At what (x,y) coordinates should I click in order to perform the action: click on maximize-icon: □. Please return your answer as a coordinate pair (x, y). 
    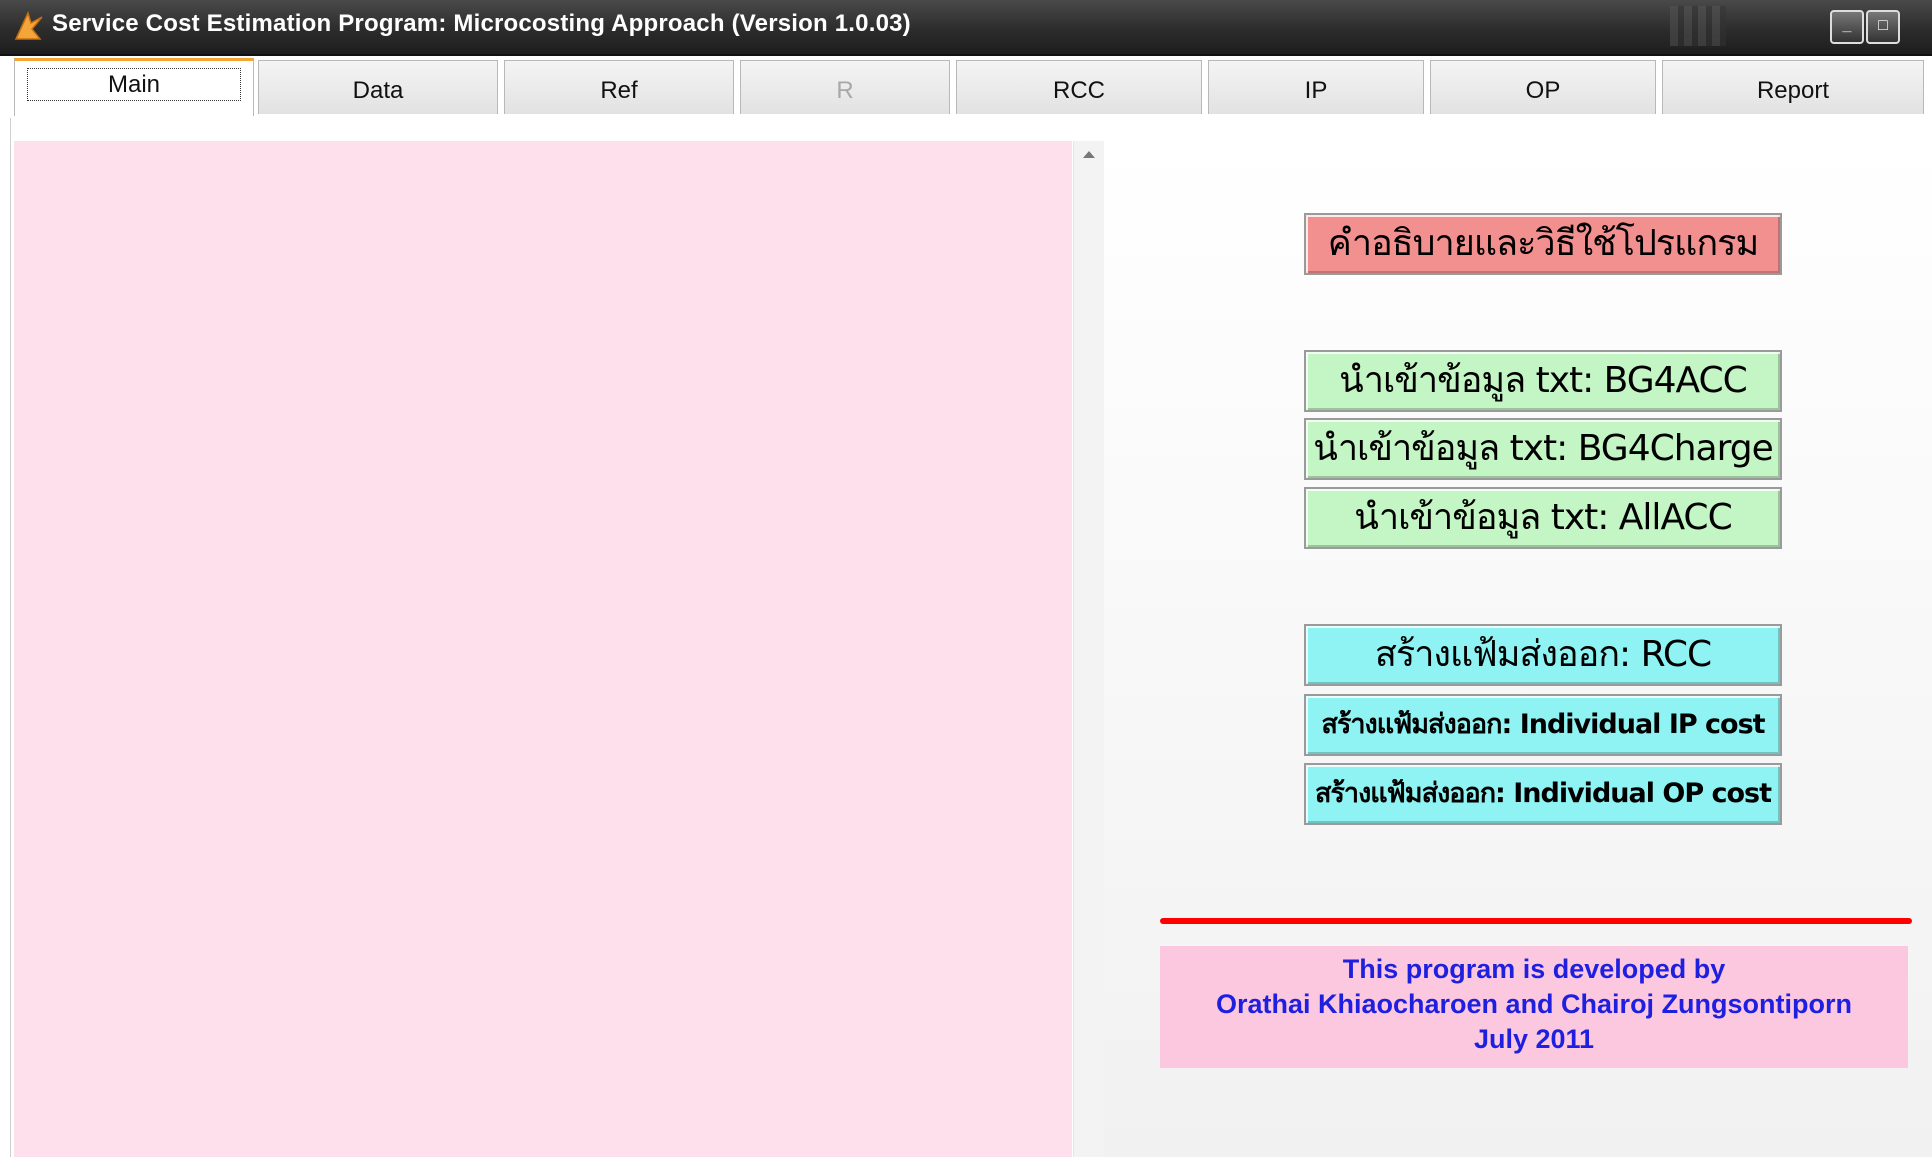
    Looking at the image, I should click on (1883, 27).